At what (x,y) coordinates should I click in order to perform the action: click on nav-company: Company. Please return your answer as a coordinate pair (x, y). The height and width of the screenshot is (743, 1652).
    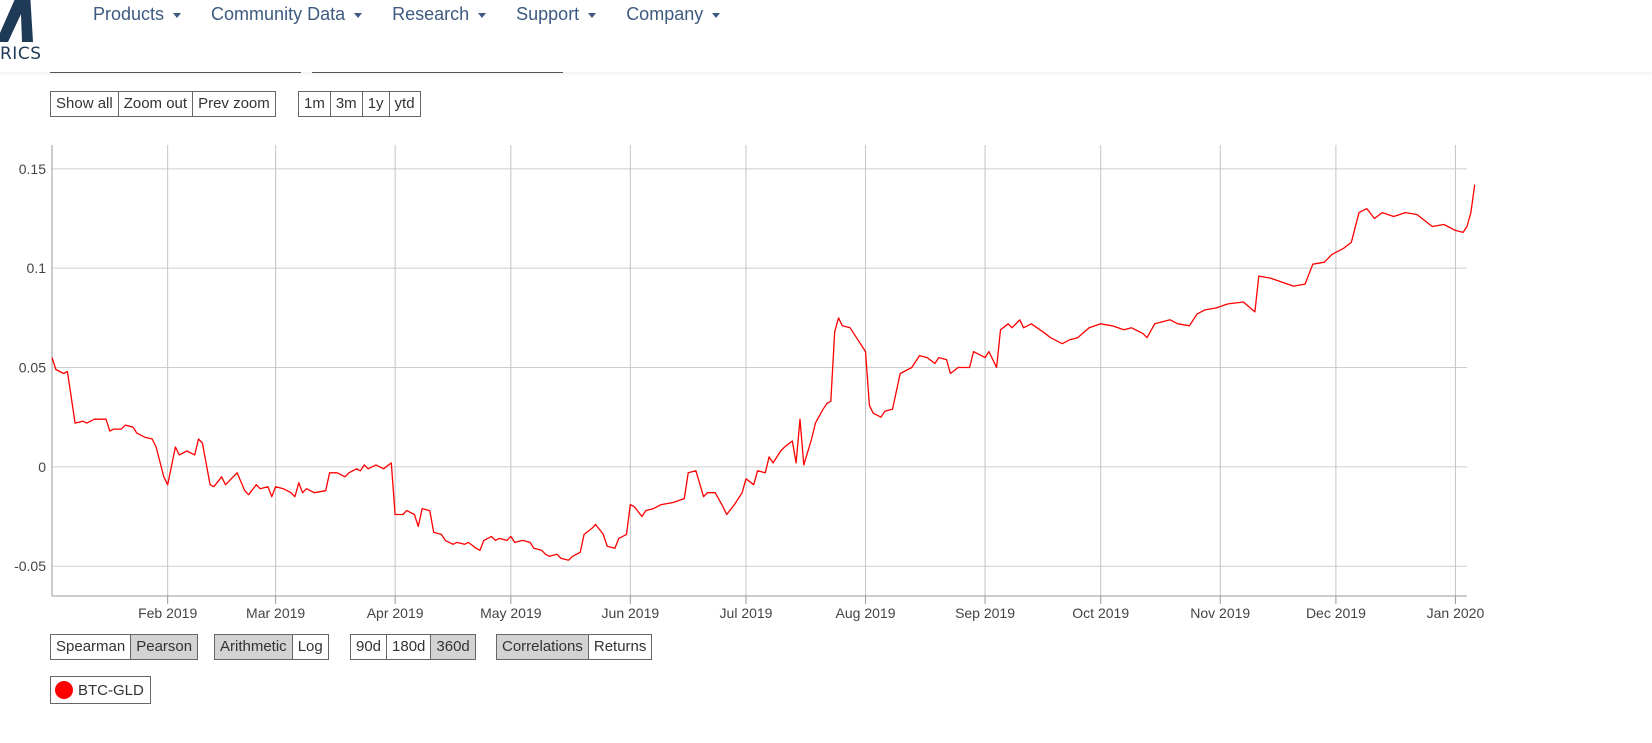
    Looking at the image, I should click on (673, 14).